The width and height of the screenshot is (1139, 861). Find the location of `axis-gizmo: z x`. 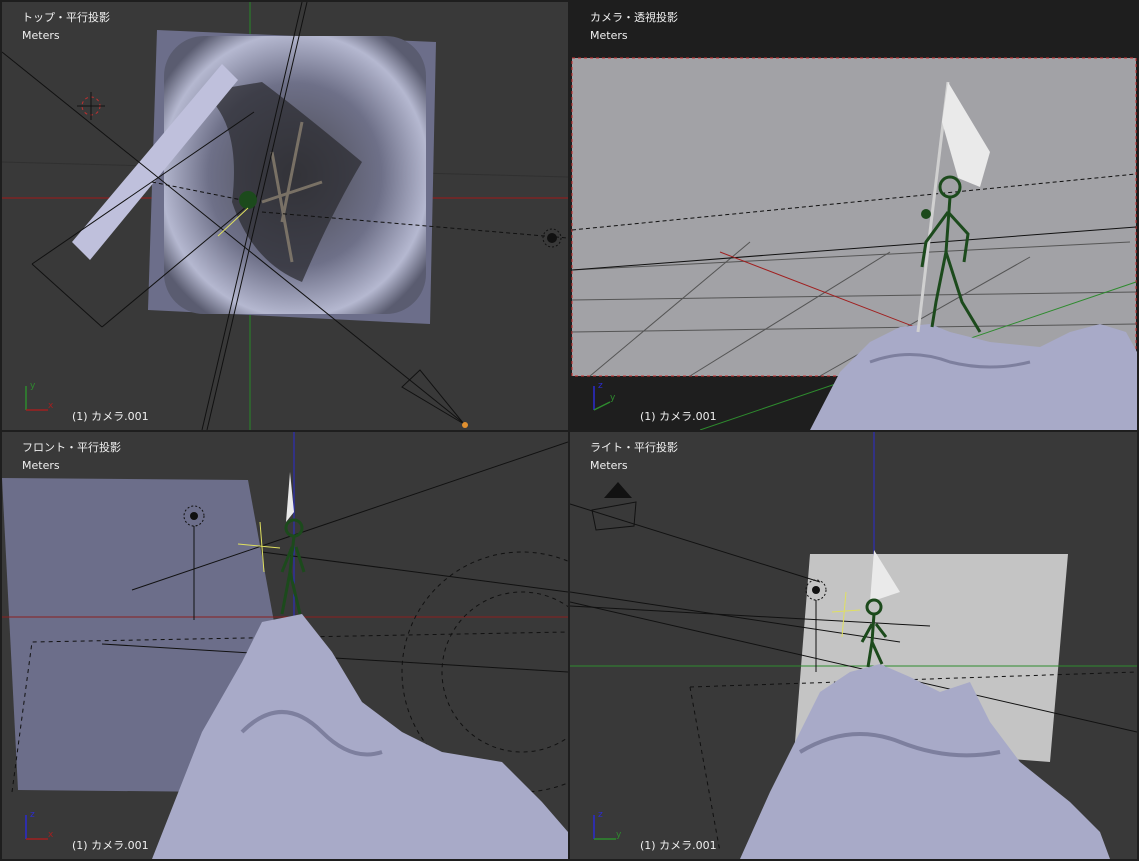

axis-gizmo: z x is located at coordinates (39, 825).